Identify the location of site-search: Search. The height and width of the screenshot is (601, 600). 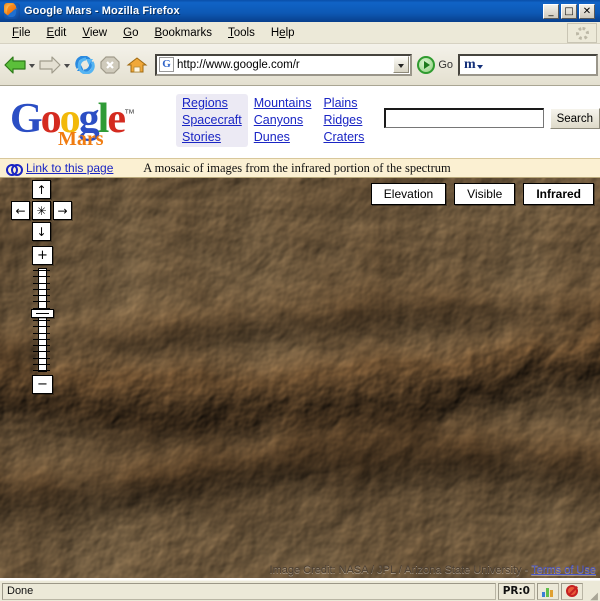
(492, 118).